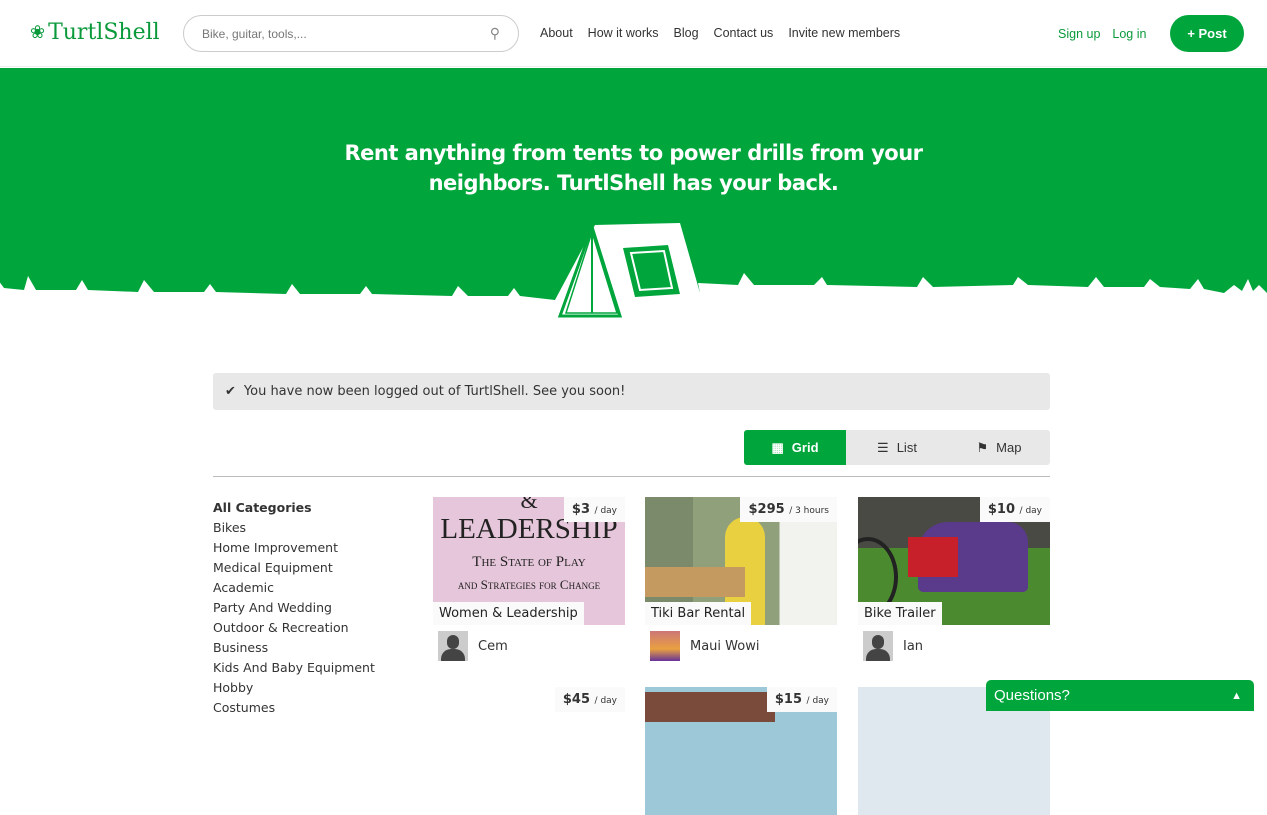 This screenshot has width=1267, height=815. Describe the element at coordinates (631, 476) in the screenshot. I see `divider` at that location.